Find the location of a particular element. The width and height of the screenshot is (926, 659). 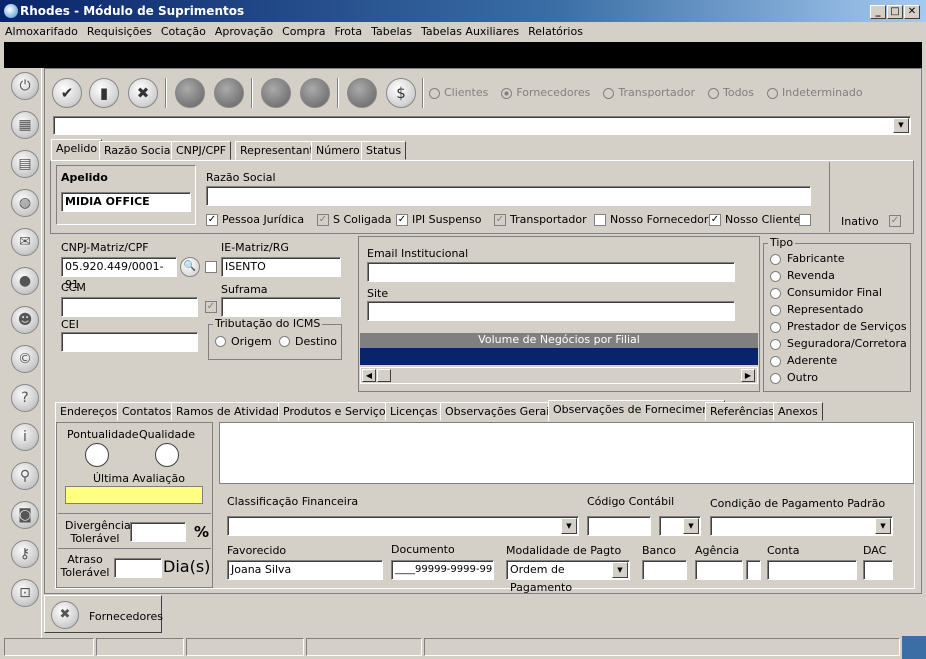

key-icon: ⚷ is located at coordinates (25, 554).